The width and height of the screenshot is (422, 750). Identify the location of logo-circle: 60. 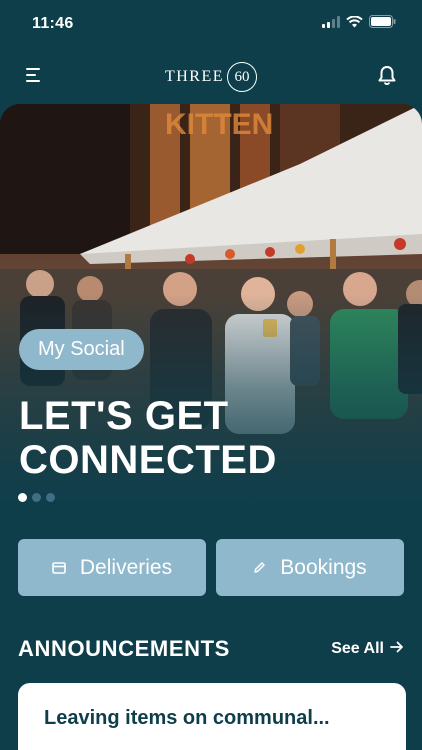
(242, 77).